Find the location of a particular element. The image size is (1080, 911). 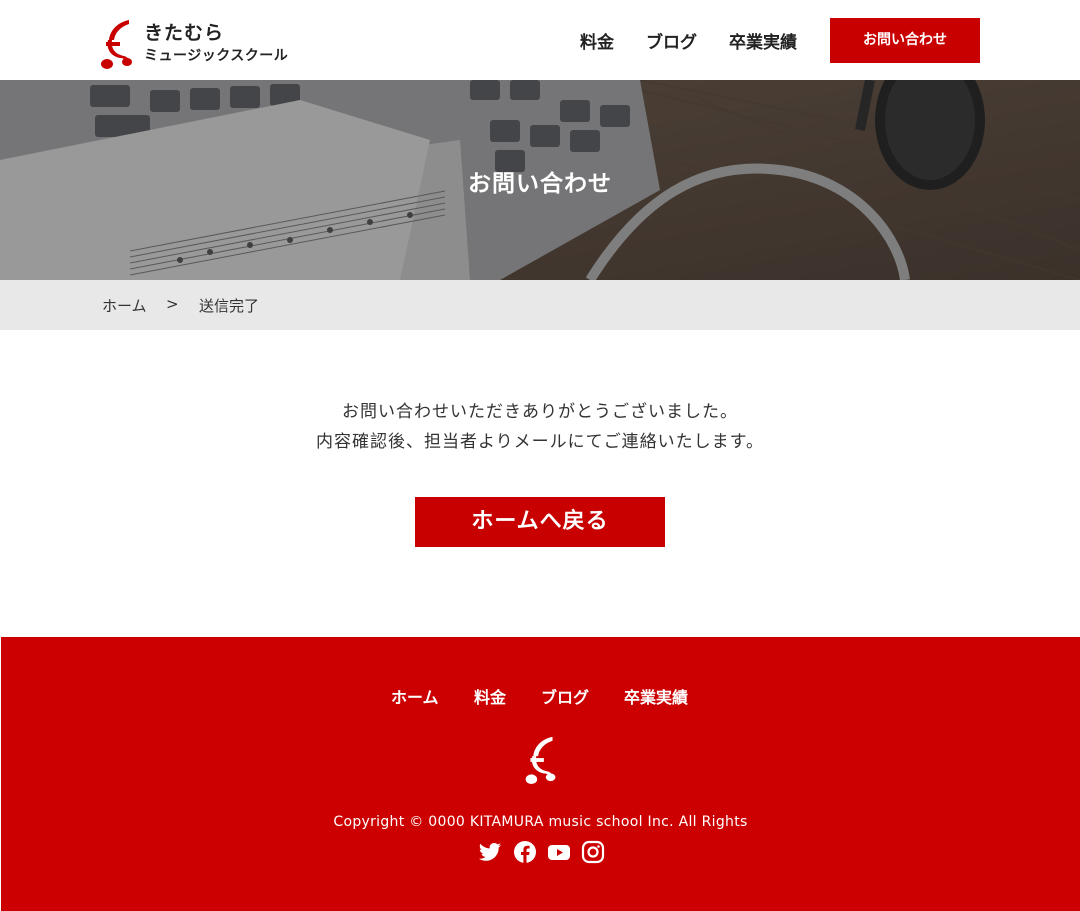

facebook-icon is located at coordinates (525, 852).